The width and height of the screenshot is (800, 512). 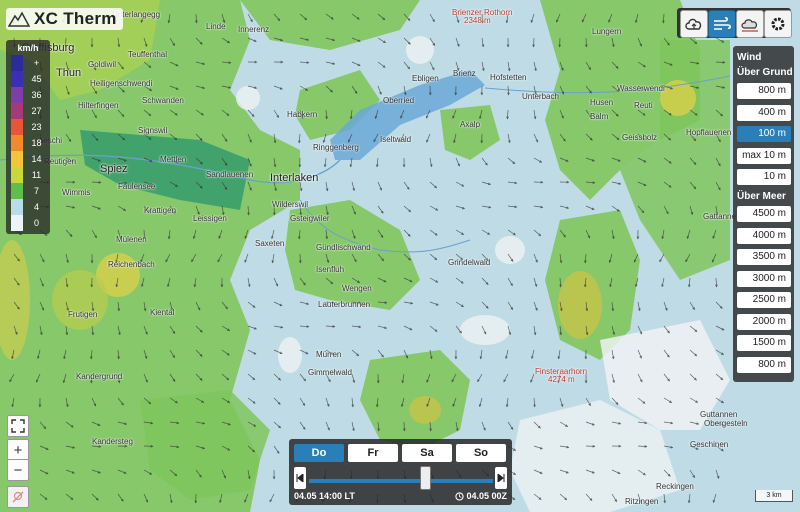 I want to click on place-label: Heiligenschwendi, so click(x=121, y=83).